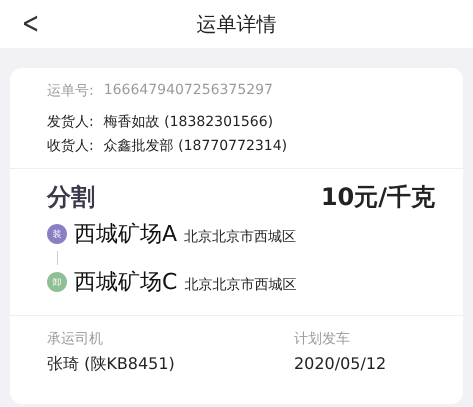 The width and height of the screenshot is (473, 407). I want to click on stop-badge: 装, so click(57, 234).